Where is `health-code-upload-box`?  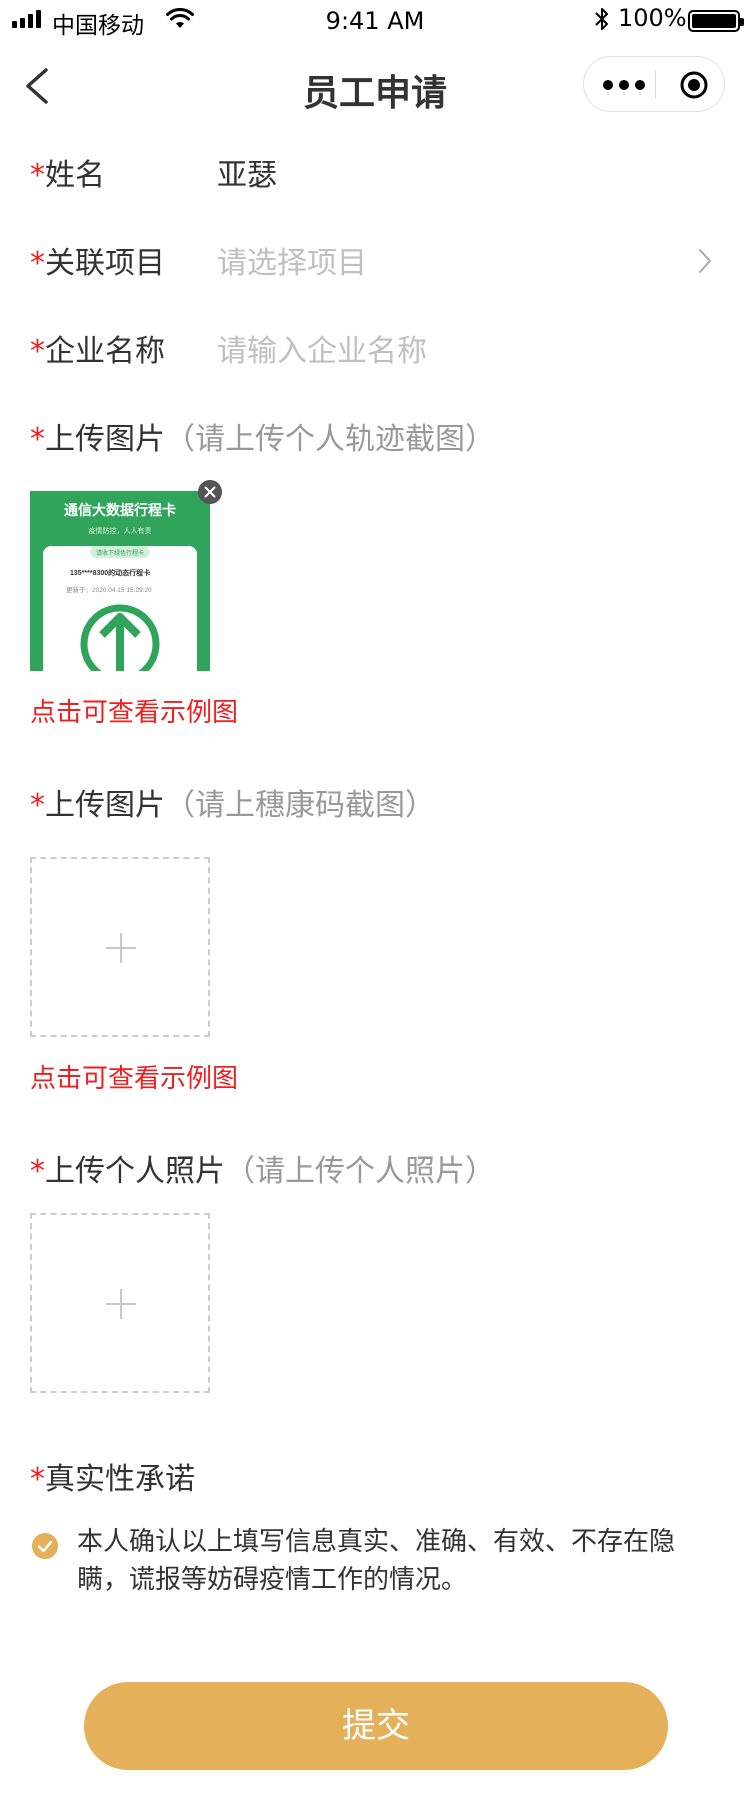
health-code-upload-box is located at coordinates (120, 947).